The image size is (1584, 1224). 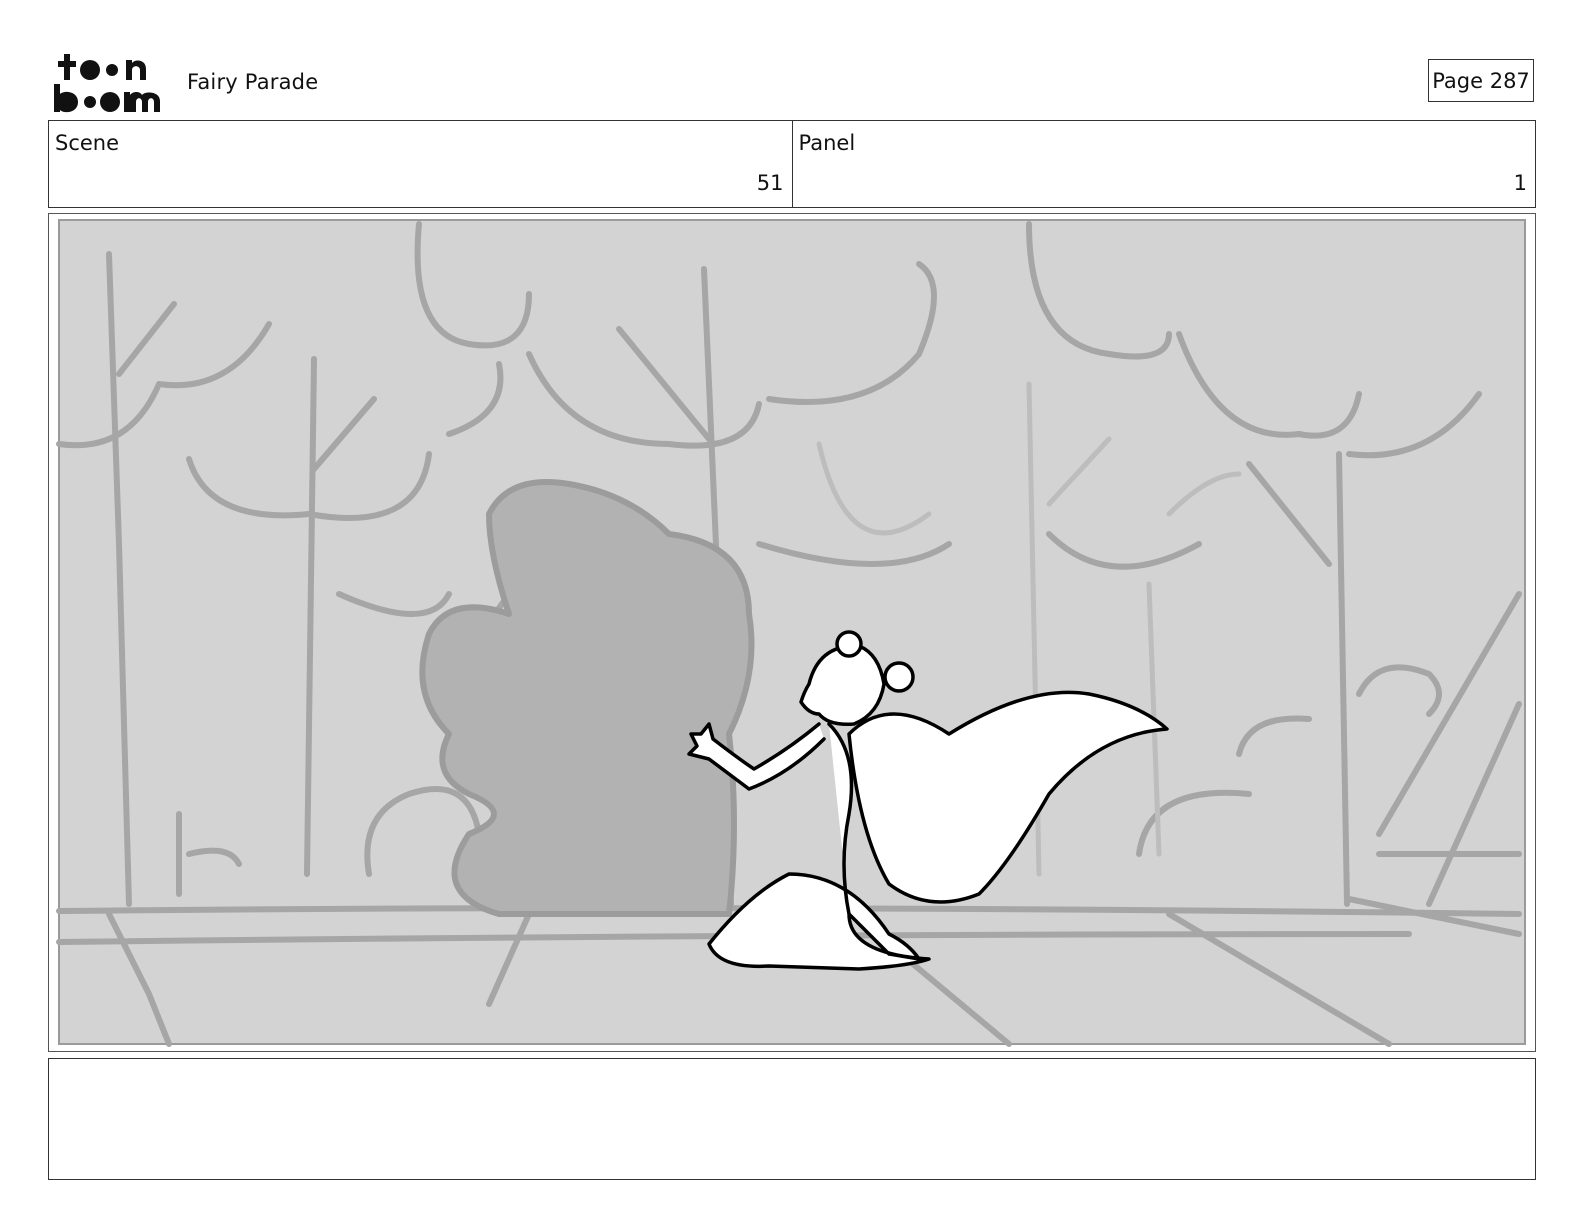 I want to click on scene-number: 51, so click(x=770, y=183).